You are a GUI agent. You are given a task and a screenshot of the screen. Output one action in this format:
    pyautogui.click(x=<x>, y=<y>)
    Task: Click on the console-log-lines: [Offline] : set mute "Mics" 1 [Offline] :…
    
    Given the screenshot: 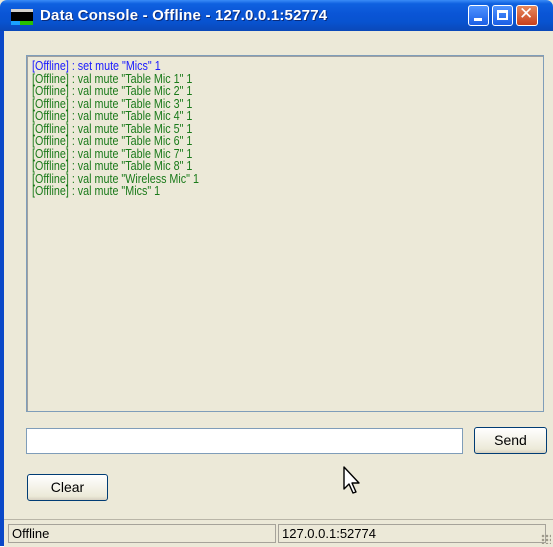 What is the action you would take?
    pyautogui.click(x=129, y=129)
    